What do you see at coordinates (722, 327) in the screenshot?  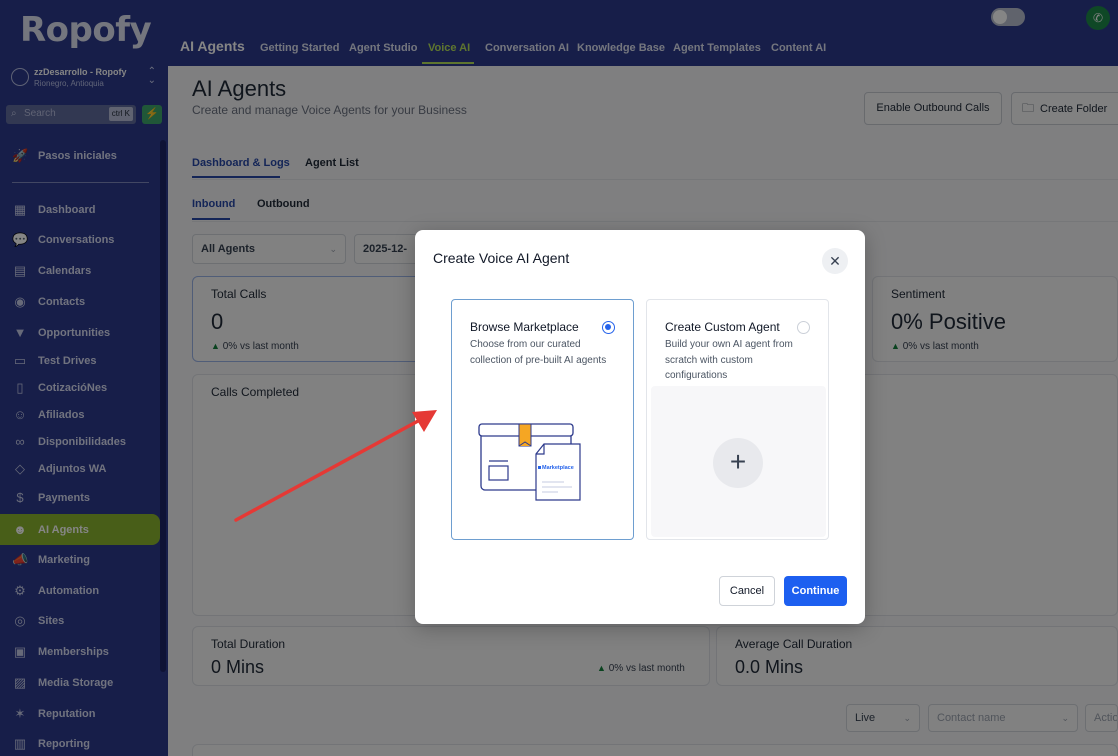 I see `option-title: Create Custom Agent` at bounding box center [722, 327].